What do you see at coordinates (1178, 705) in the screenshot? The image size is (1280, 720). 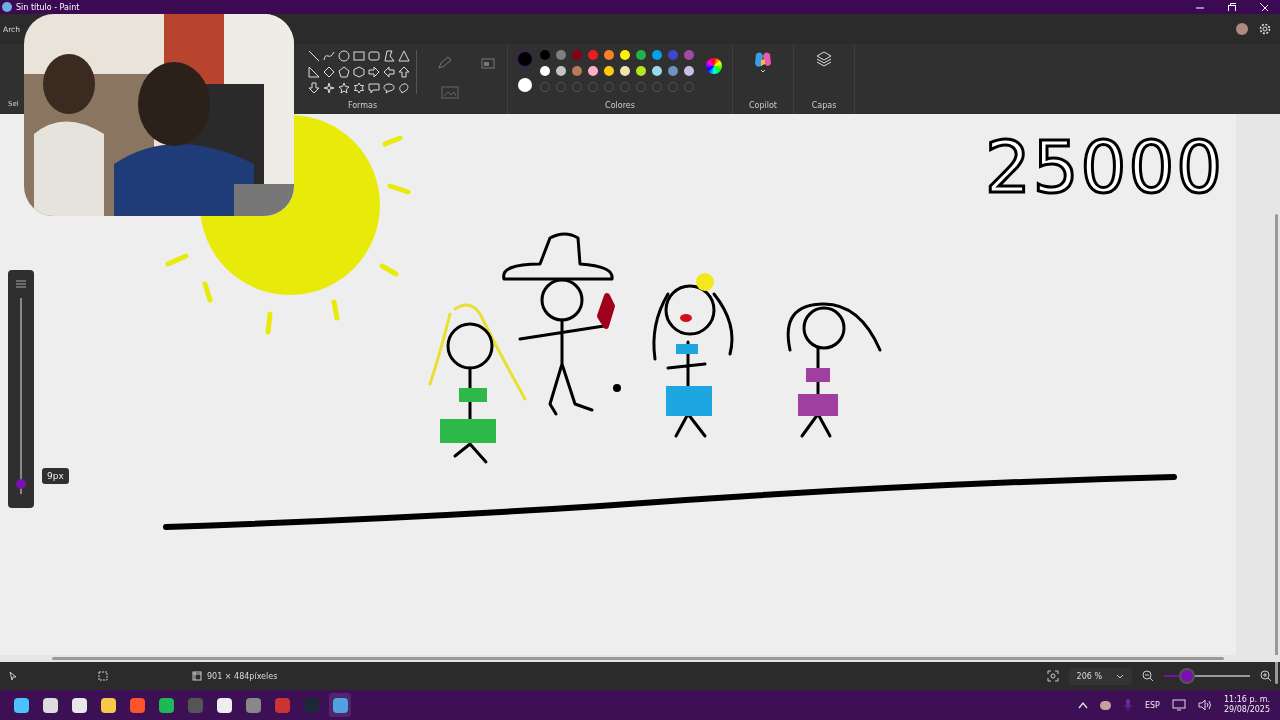 I see `network-icon` at bounding box center [1178, 705].